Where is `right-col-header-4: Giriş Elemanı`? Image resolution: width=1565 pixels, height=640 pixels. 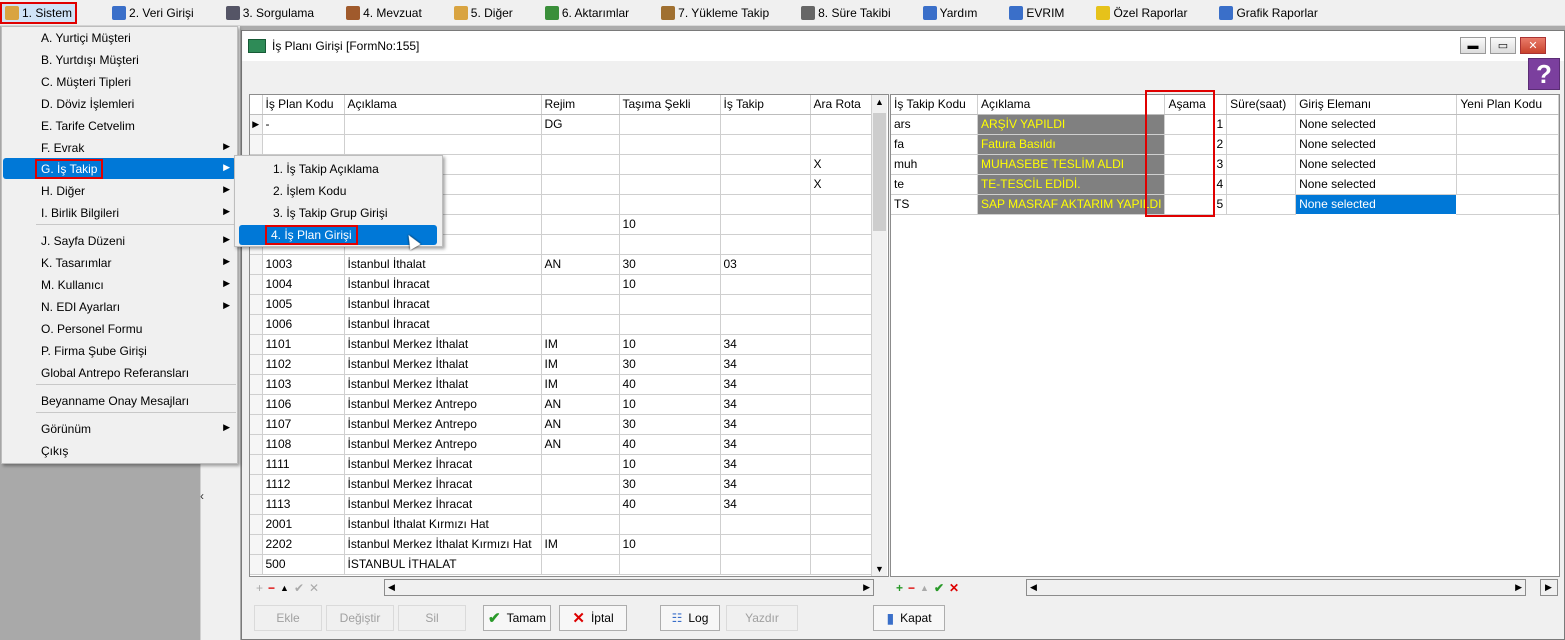 right-col-header-4: Giriş Elemanı is located at coordinates (1376, 105).